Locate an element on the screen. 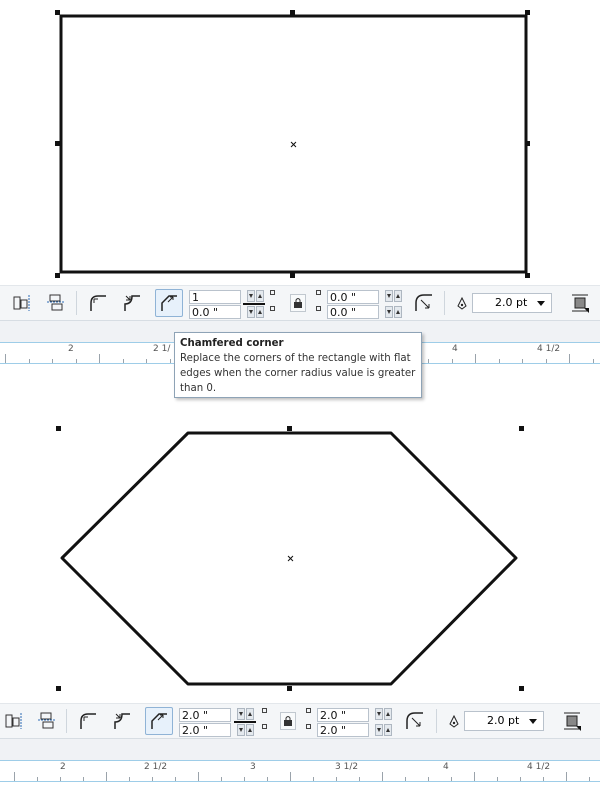  chamfered-corner-icon is located at coordinates (159, 721).